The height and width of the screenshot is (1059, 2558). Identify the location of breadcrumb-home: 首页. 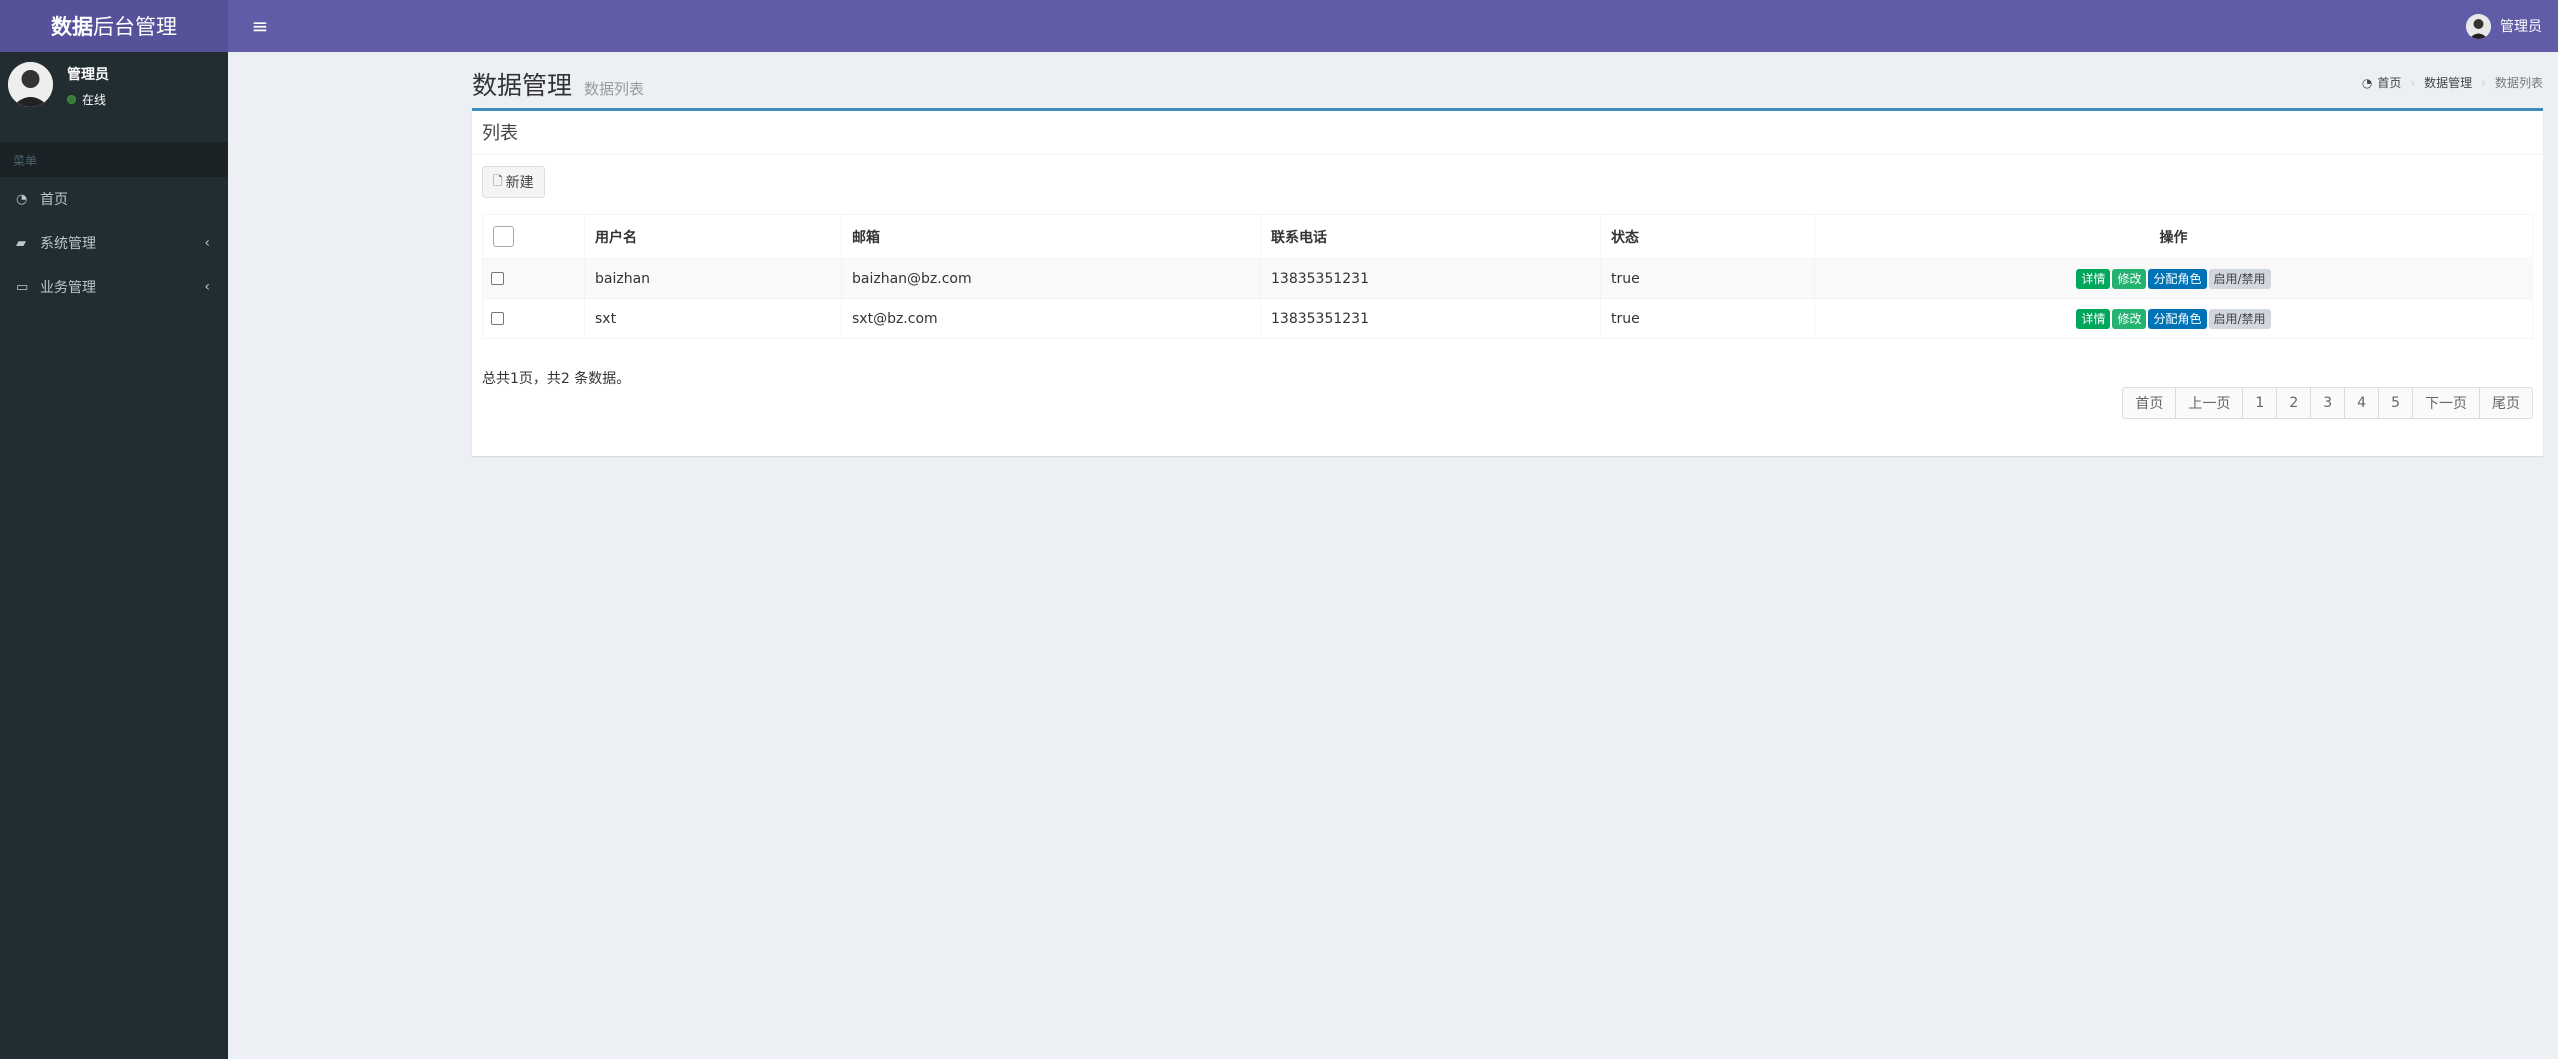
(2389, 82).